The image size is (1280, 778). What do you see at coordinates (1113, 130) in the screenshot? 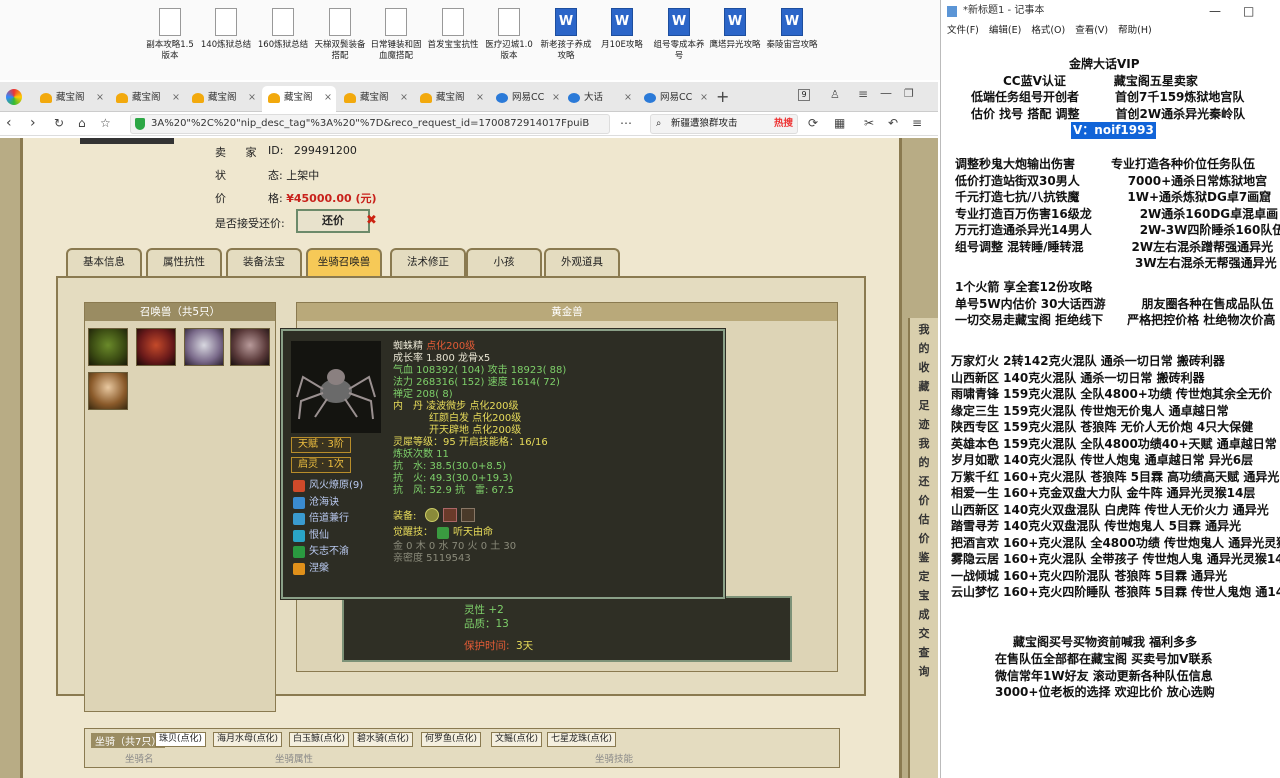
I see `contact-line-selected: V：noif1993` at bounding box center [1113, 130].